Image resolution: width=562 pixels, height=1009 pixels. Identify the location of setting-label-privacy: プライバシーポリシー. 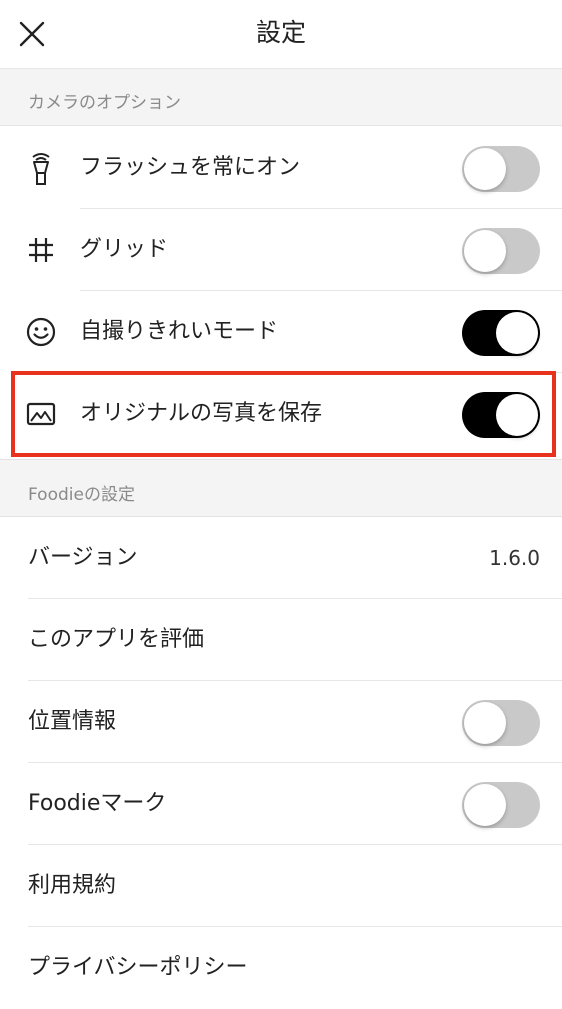
(138, 967).